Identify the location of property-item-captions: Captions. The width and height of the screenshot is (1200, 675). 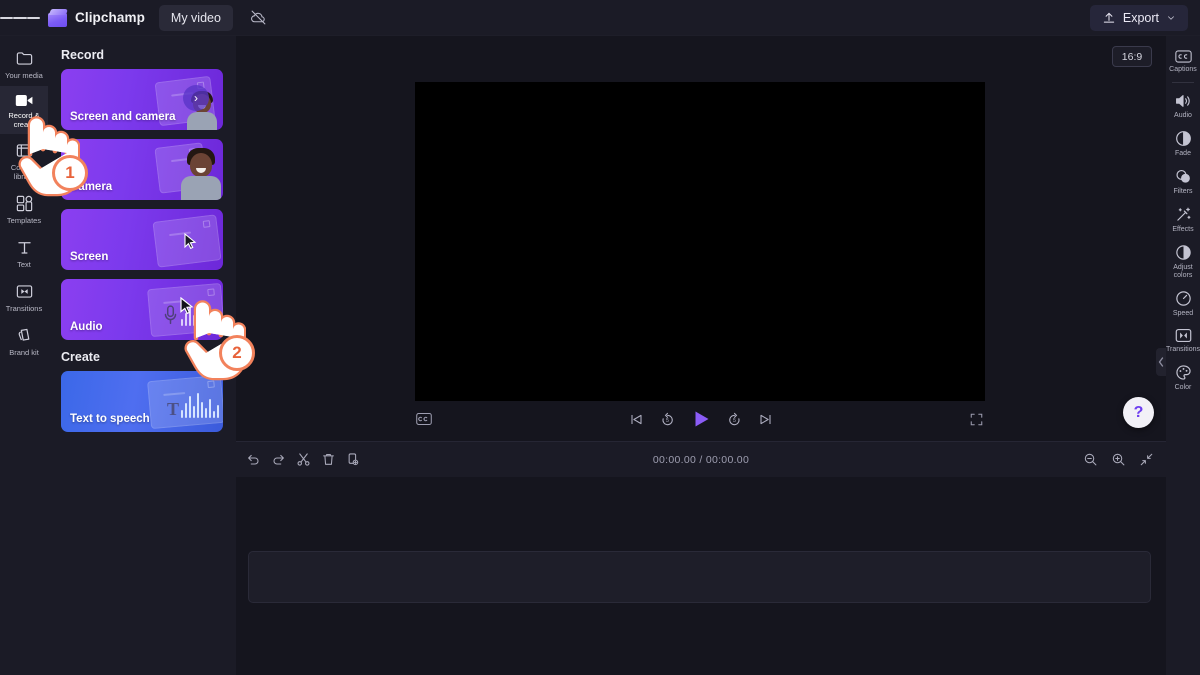
(1183, 61).